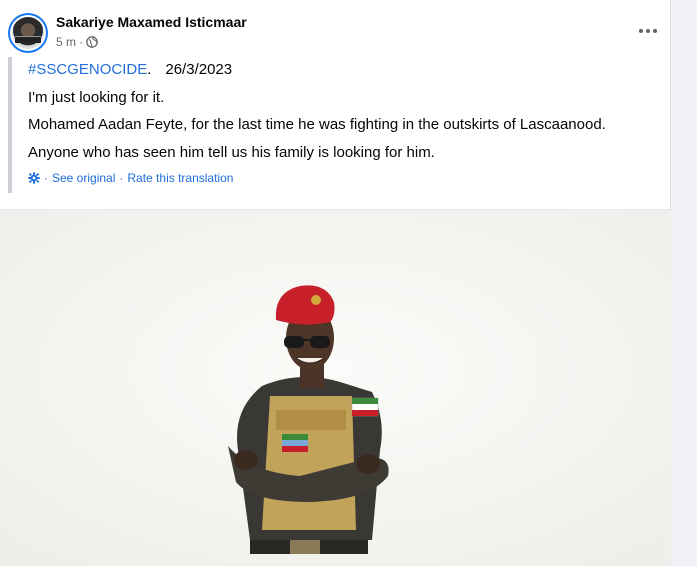 This screenshot has width=697, height=566. Describe the element at coordinates (83, 178) in the screenshot. I see `see-original-link: See original` at that location.